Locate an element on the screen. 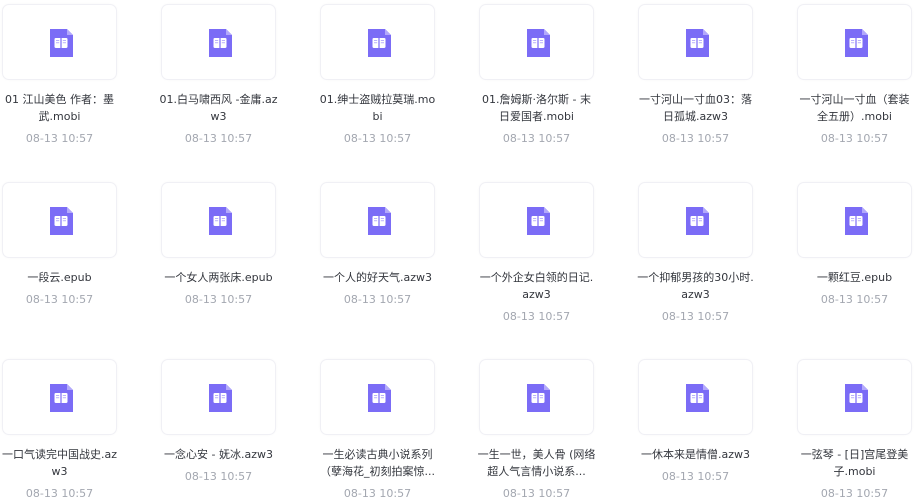  file-name: 一颗红豆.epub is located at coordinates (854, 277).